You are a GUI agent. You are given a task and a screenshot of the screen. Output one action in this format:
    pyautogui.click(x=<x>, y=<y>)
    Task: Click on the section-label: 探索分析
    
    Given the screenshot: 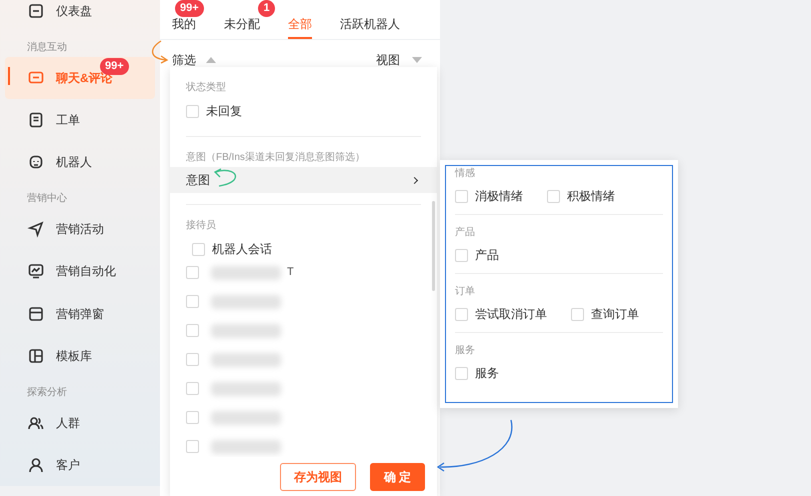 What is the action you would take?
    pyautogui.click(x=47, y=393)
    